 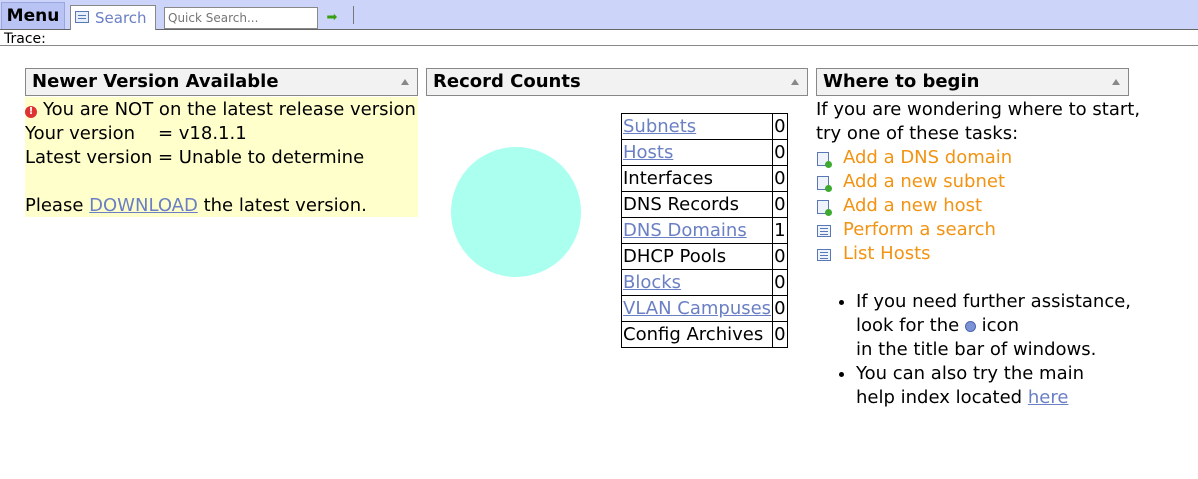 I want to click on task-link: Add a new subnet, so click(x=924, y=181).